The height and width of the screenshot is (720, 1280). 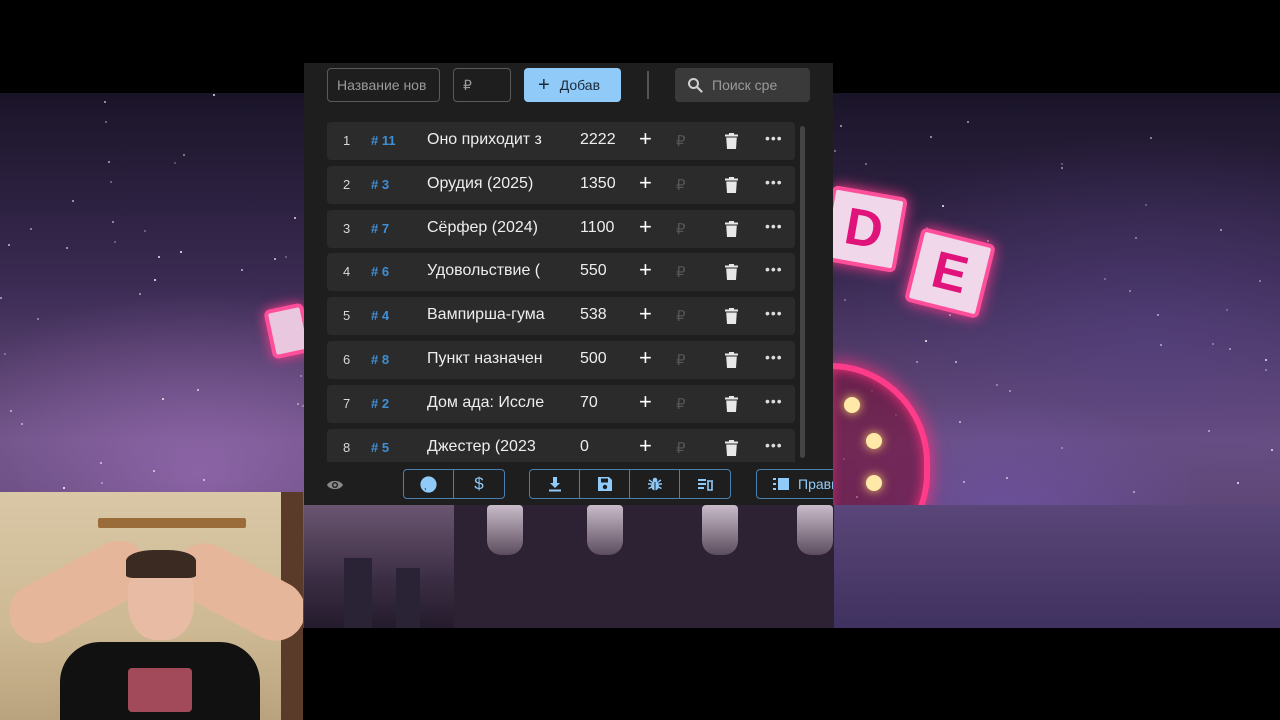 What do you see at coordinates (794, 484) in the screenshot?
I see `rules-button: Прави` at bounding box center [794, 484].